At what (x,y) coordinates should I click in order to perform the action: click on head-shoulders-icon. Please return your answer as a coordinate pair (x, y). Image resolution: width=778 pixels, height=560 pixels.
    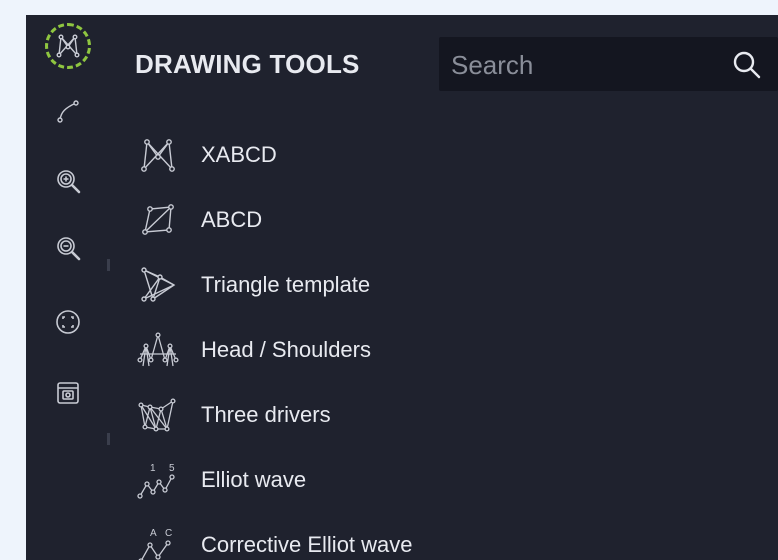
    Looking at the image, I should click on (158, 350).